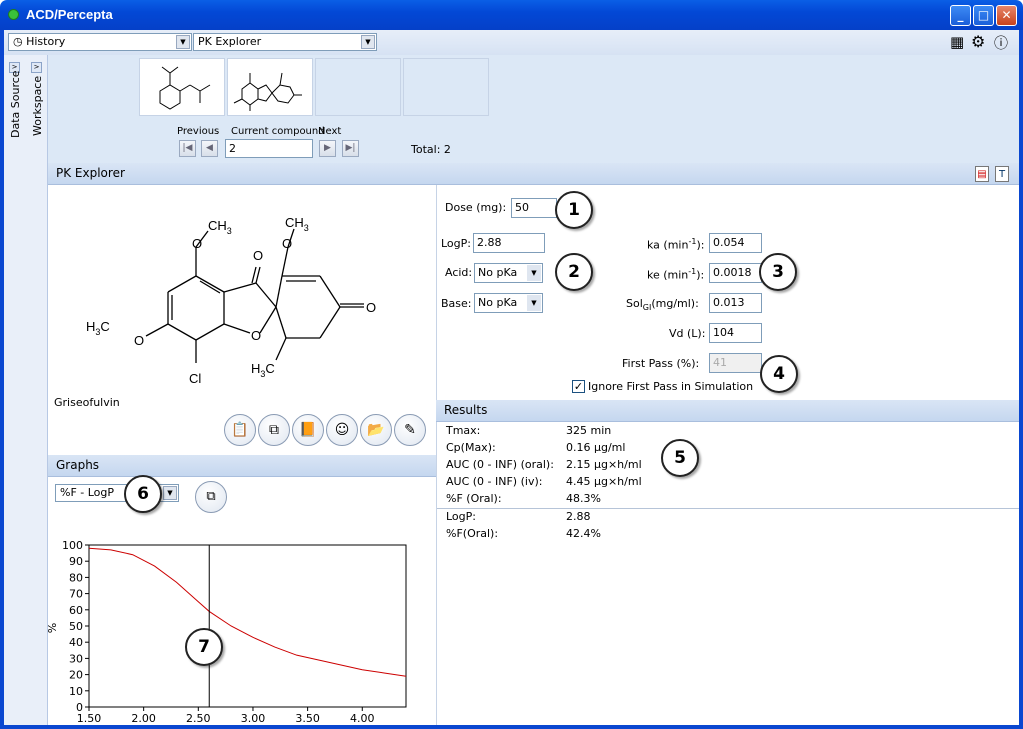  Describe the element at coordinates (308, 430) in the screenshot. I see `database-button: 📙` at that location.